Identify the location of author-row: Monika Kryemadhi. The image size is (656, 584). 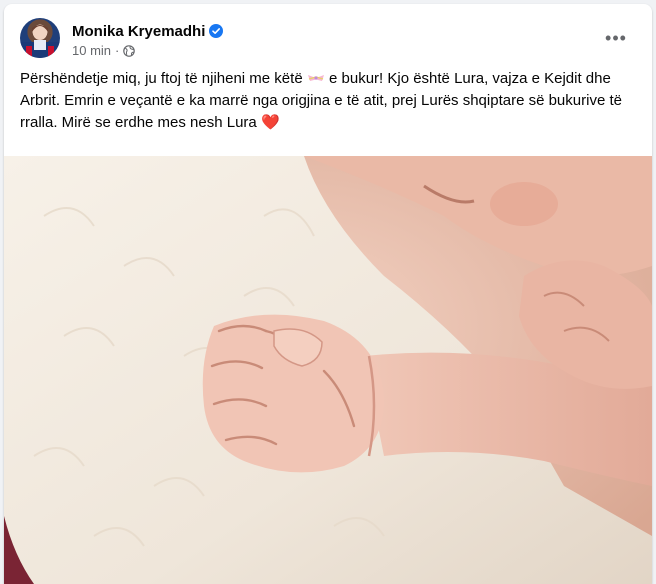
(148, 31).